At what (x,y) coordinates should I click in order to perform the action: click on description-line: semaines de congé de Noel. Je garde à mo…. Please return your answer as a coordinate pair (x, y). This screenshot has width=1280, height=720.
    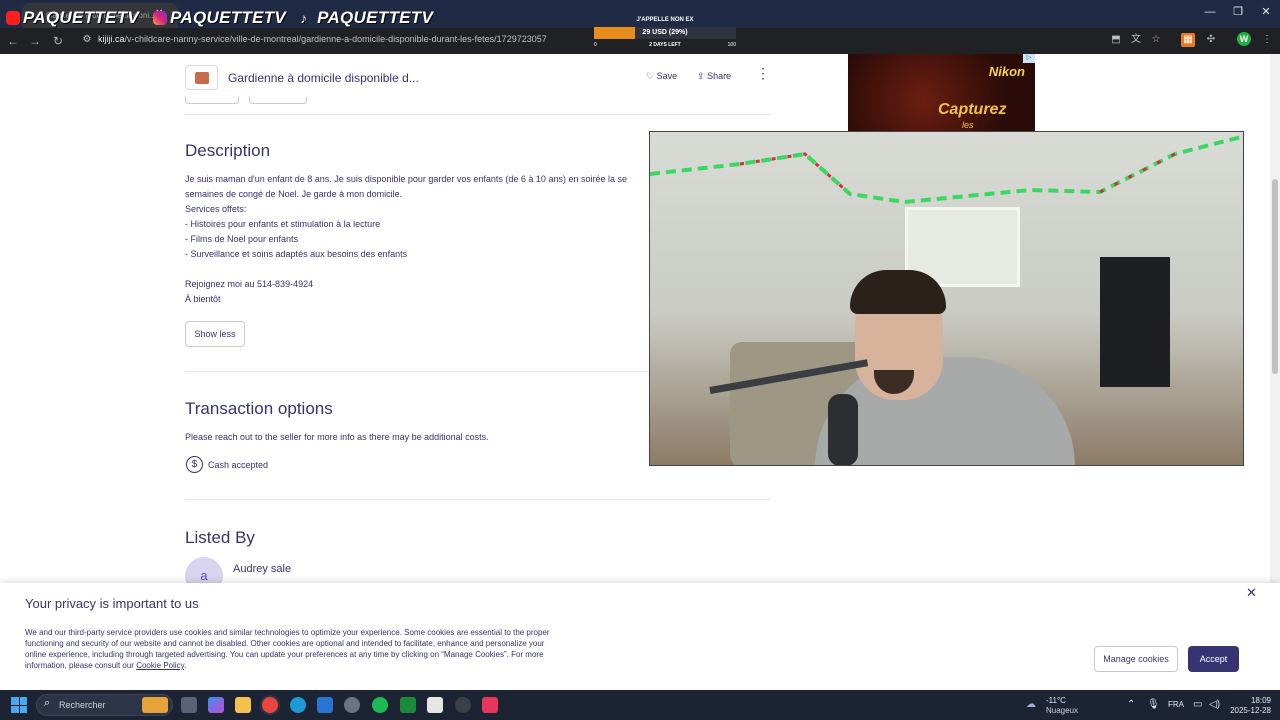
    Looking at the image, I should click on (294, 194).